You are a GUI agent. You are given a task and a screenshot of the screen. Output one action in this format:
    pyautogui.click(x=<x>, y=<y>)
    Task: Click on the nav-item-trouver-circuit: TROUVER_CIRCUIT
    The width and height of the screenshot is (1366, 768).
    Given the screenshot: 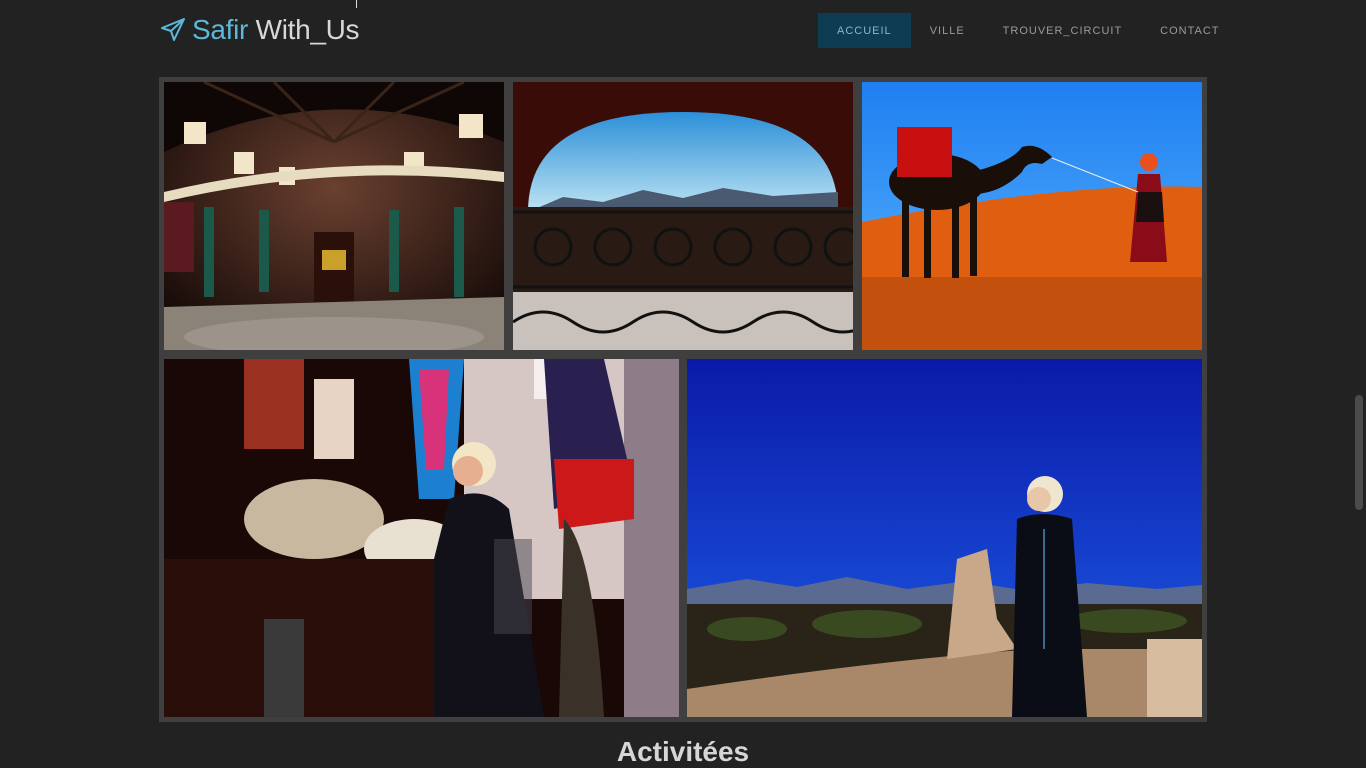 What is the action you would take?
    pyautogui.click(x=1063, y=30)
    